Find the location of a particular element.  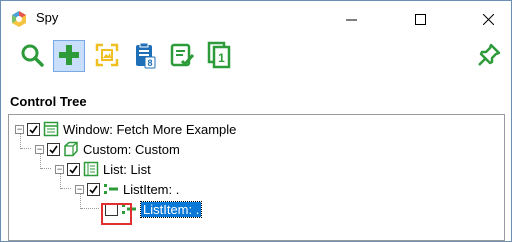

checklist-button is located at coordinates (182, 56).